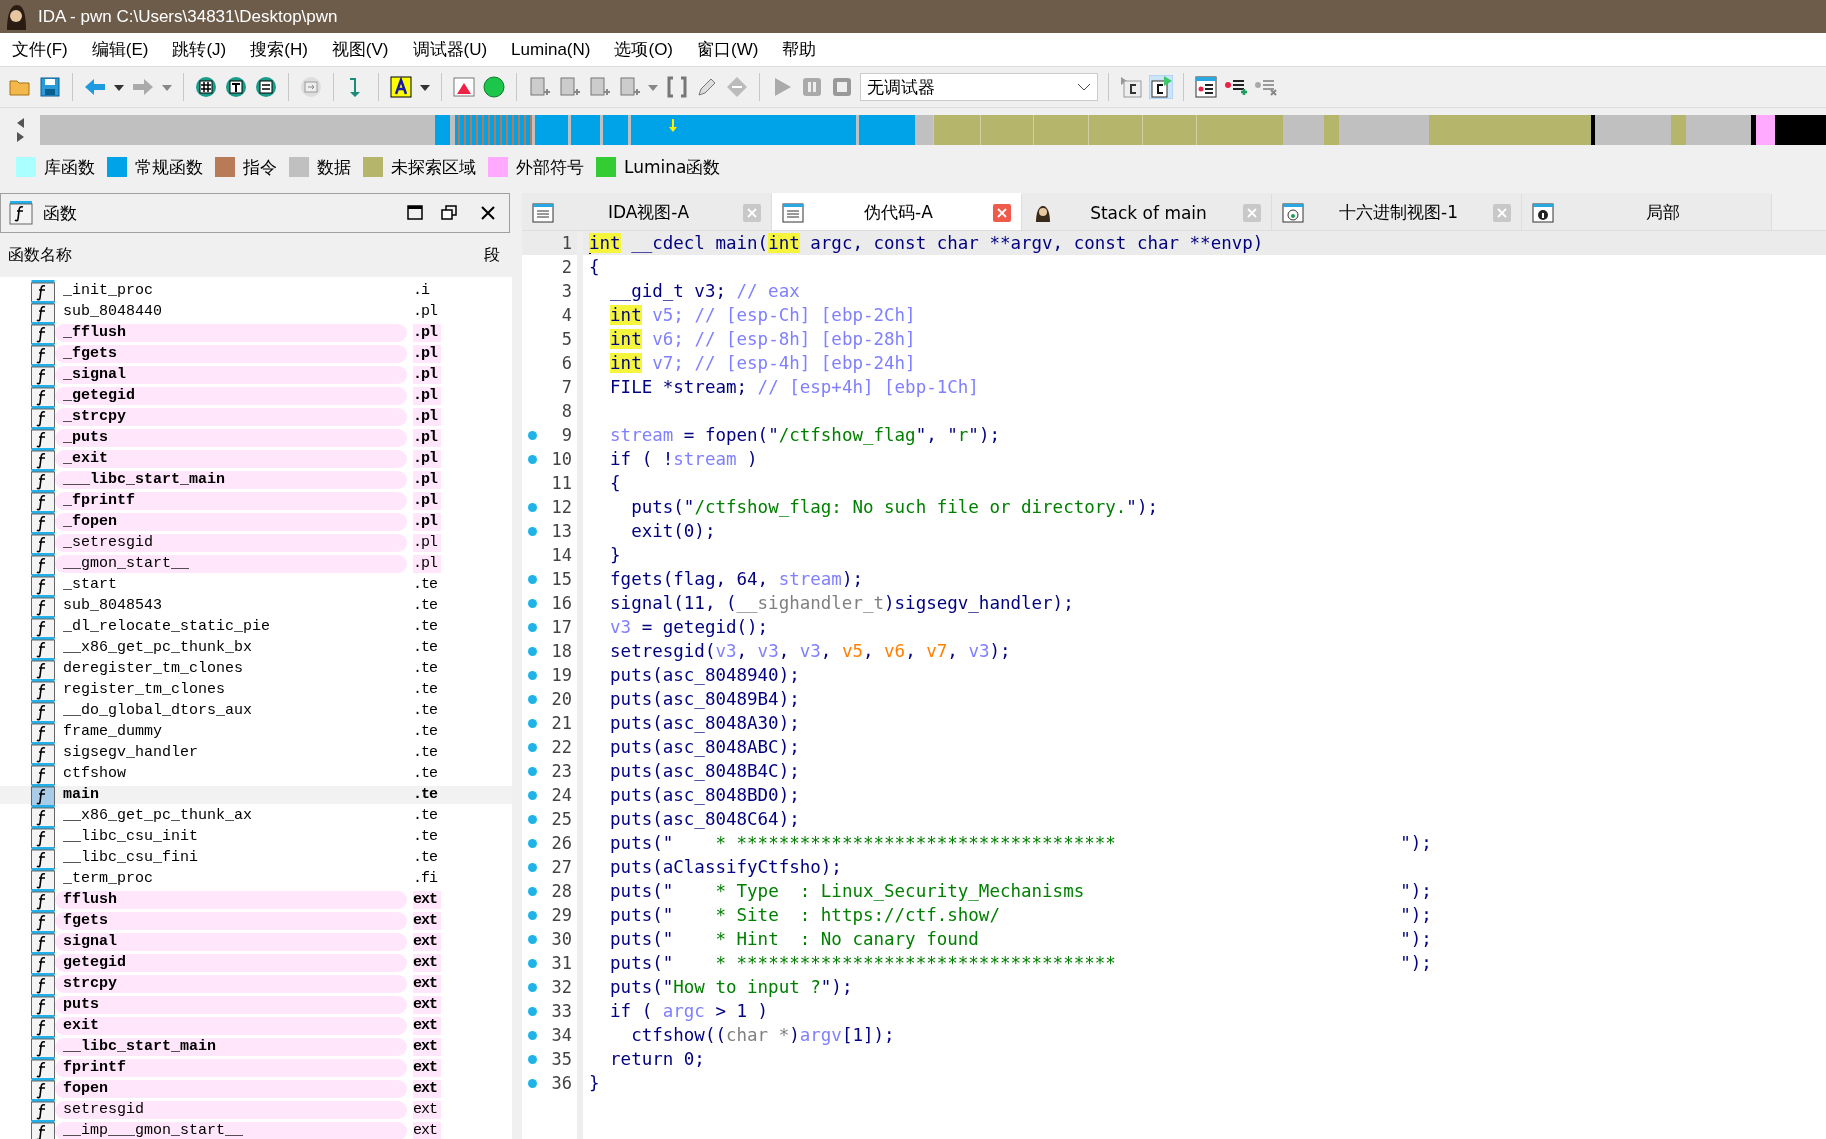 The width and height of the screenshot is (1826, 1139). Describe the element at coordinates (231, 417) in the screenshot. I see `function-name: _strcpy` at that location.